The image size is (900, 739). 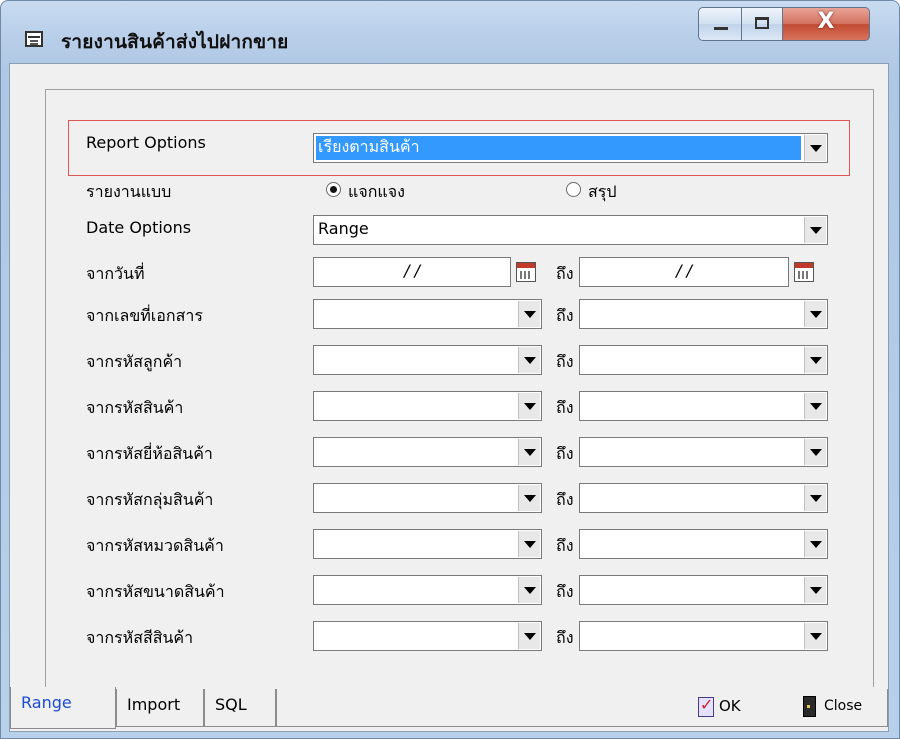 I want to click on report-type-label: รายงานแบบ, so click(x=129, y=191).